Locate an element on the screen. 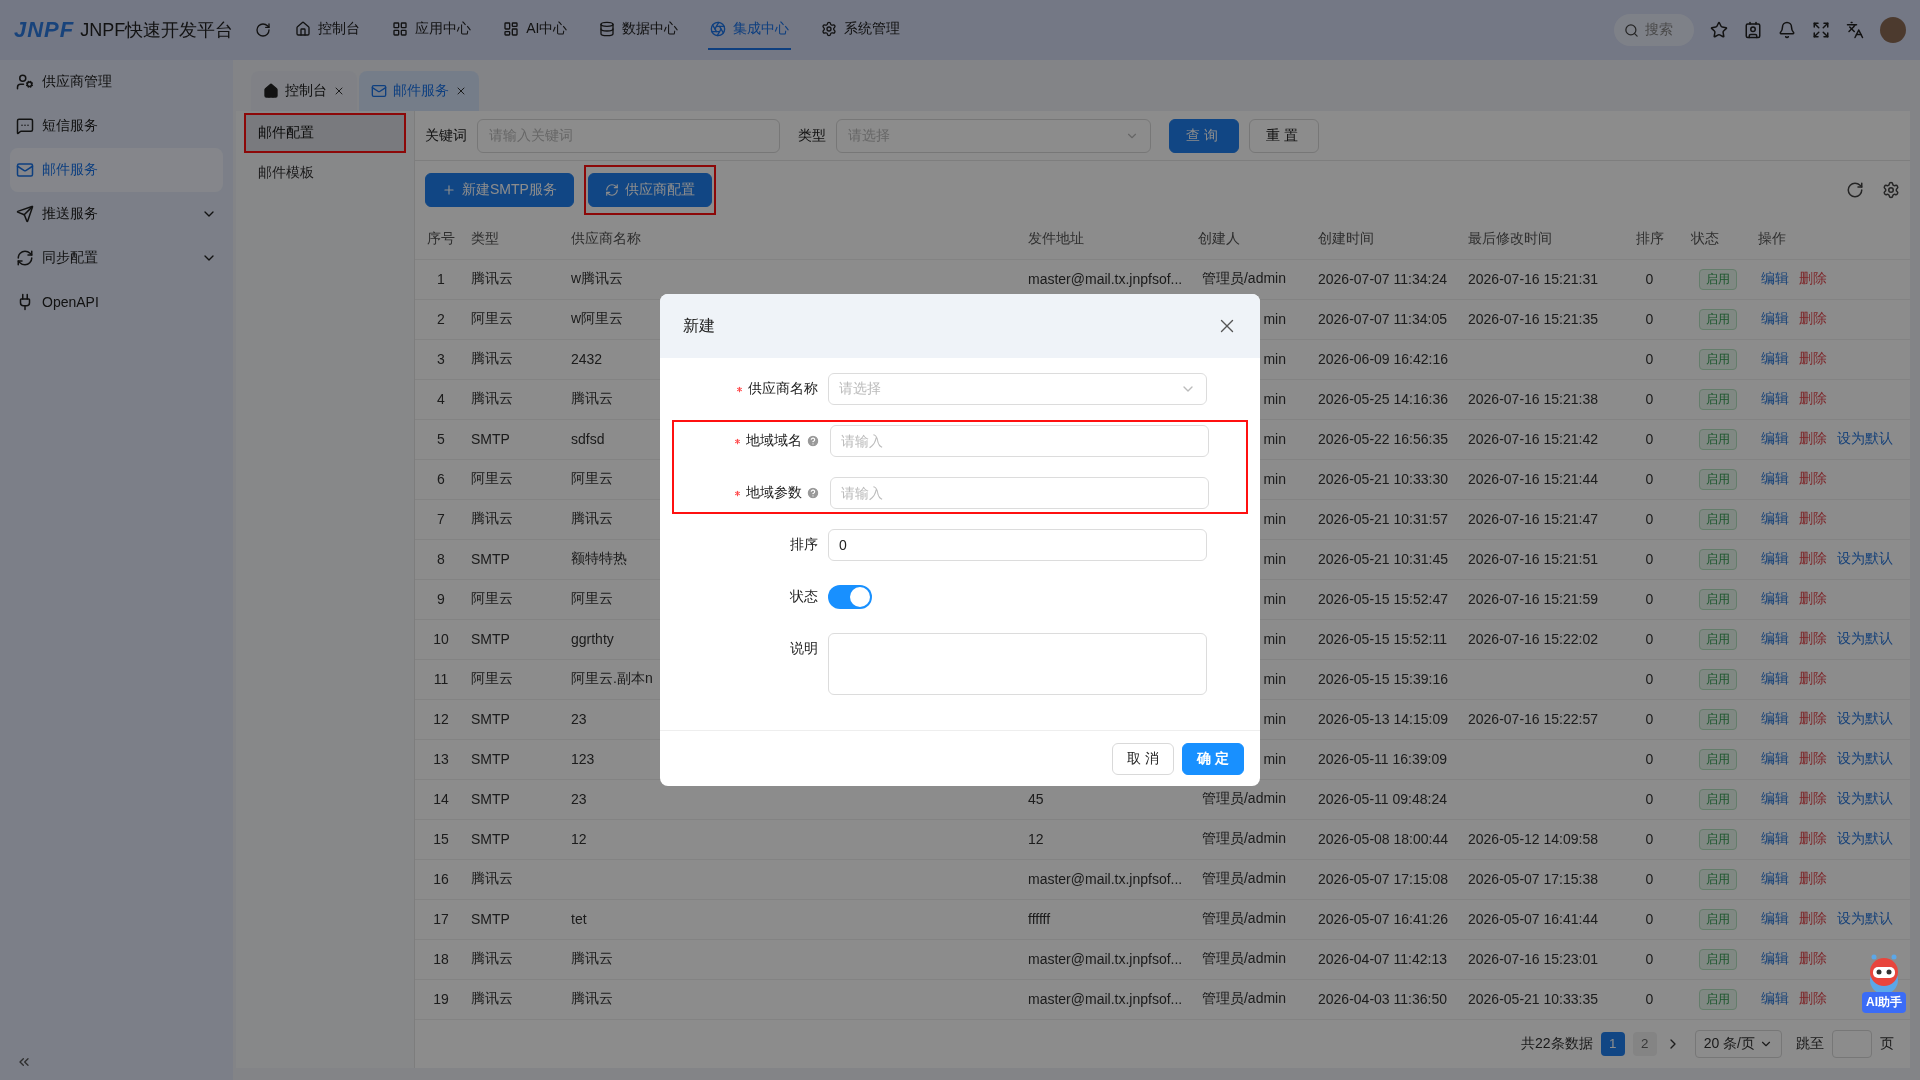 The image size is (1920, 1080). sidebar-item: 邮件服务 is located at coordinates (116, 170).